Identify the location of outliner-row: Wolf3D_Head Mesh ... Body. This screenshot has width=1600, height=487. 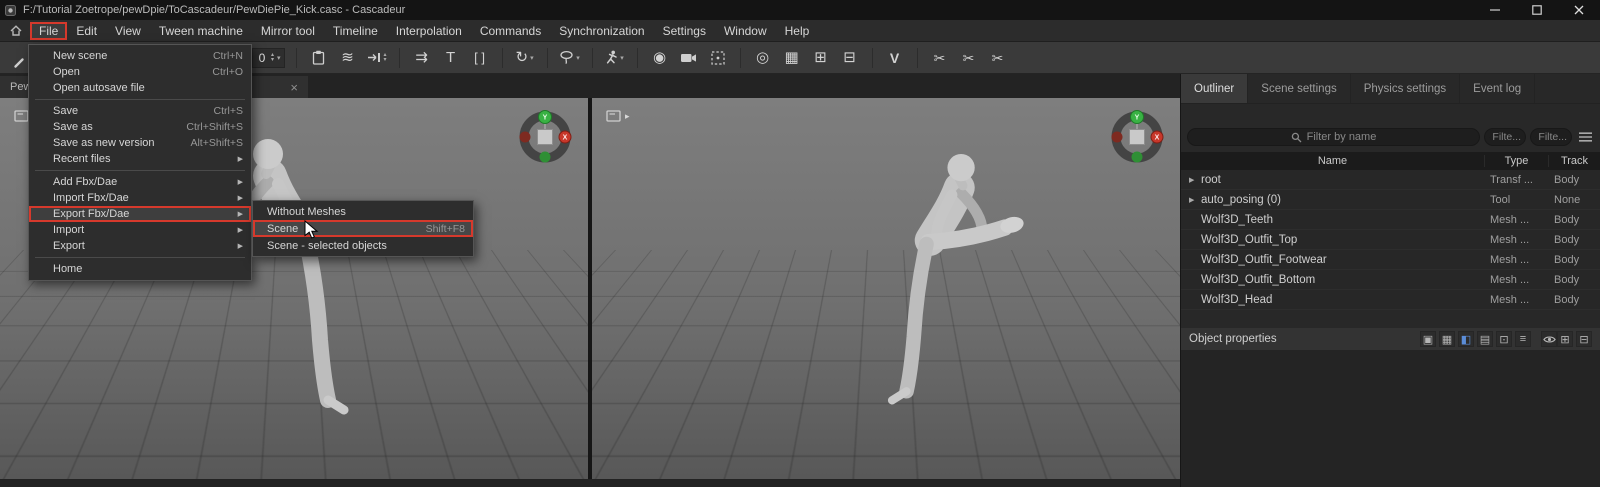
(1390, 300).